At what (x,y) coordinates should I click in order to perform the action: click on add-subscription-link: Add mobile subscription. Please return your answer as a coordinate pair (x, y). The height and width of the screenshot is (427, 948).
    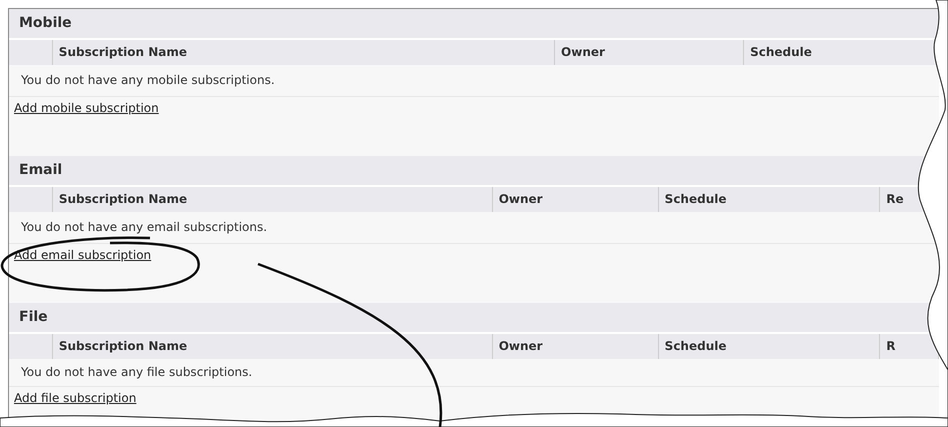
    Looking at the image, I should click on (86, 108).